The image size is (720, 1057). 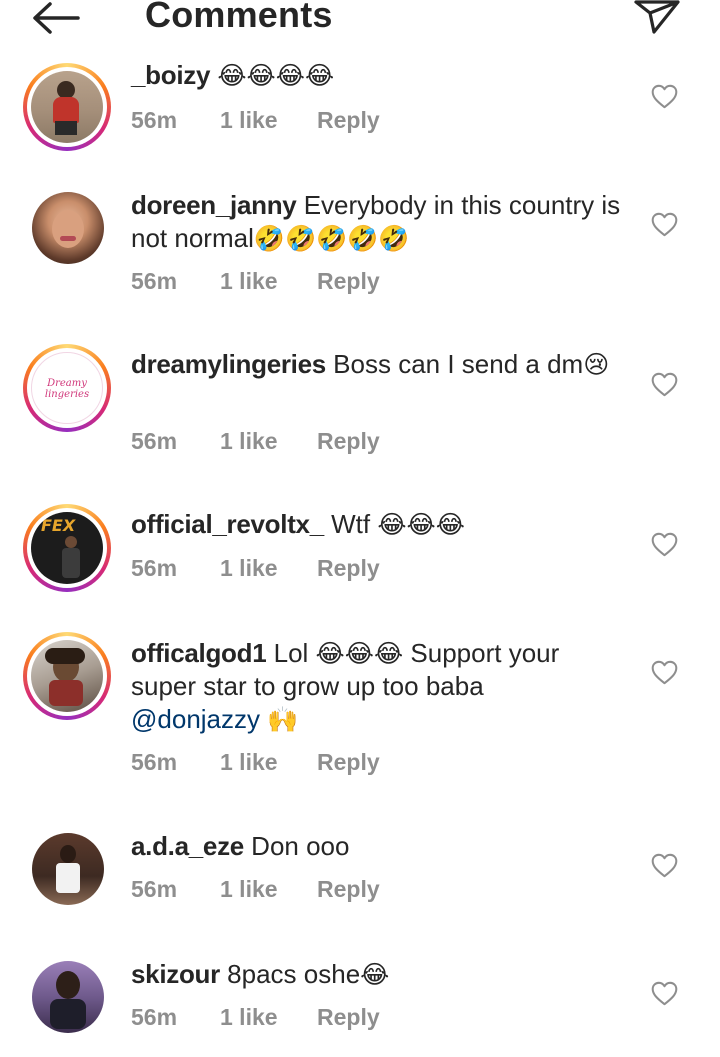 I want to click on paper-plane-icon, so click(x=657, y=19).